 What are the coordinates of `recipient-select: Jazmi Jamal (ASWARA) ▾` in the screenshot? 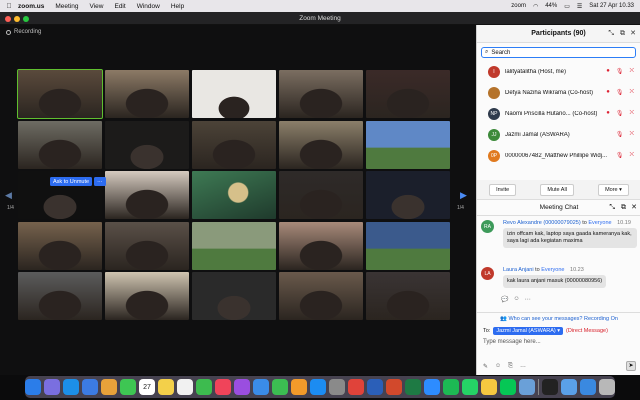 It's located at (528, 331).